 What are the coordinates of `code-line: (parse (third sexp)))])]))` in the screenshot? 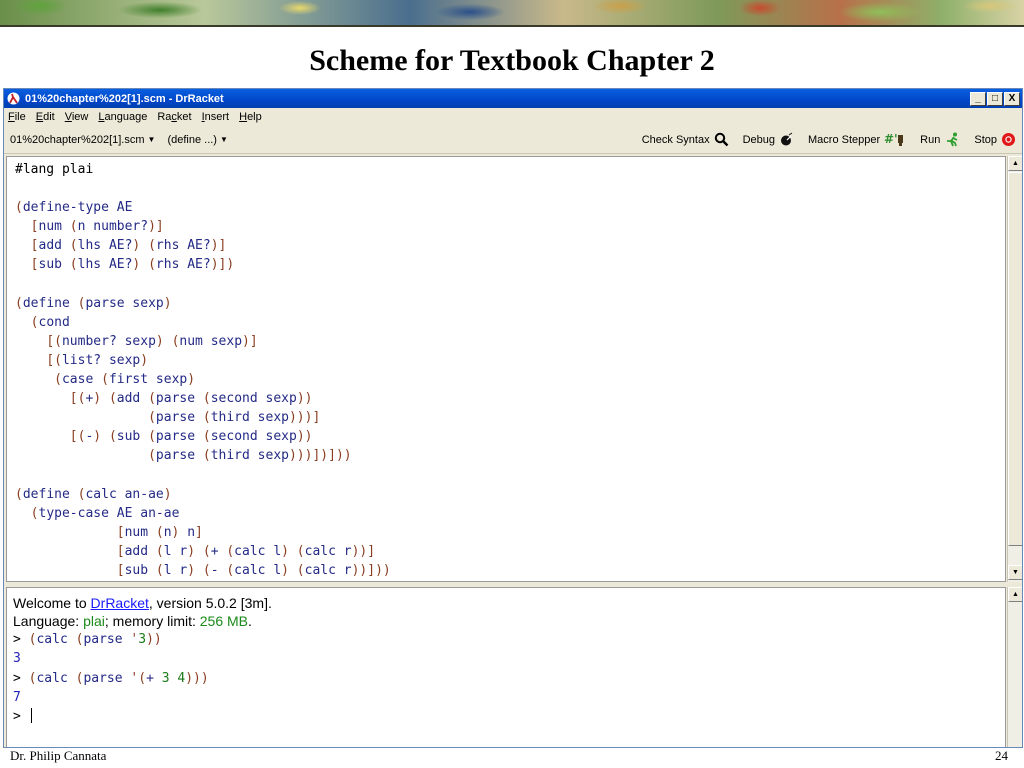 It's located at (250, 456).